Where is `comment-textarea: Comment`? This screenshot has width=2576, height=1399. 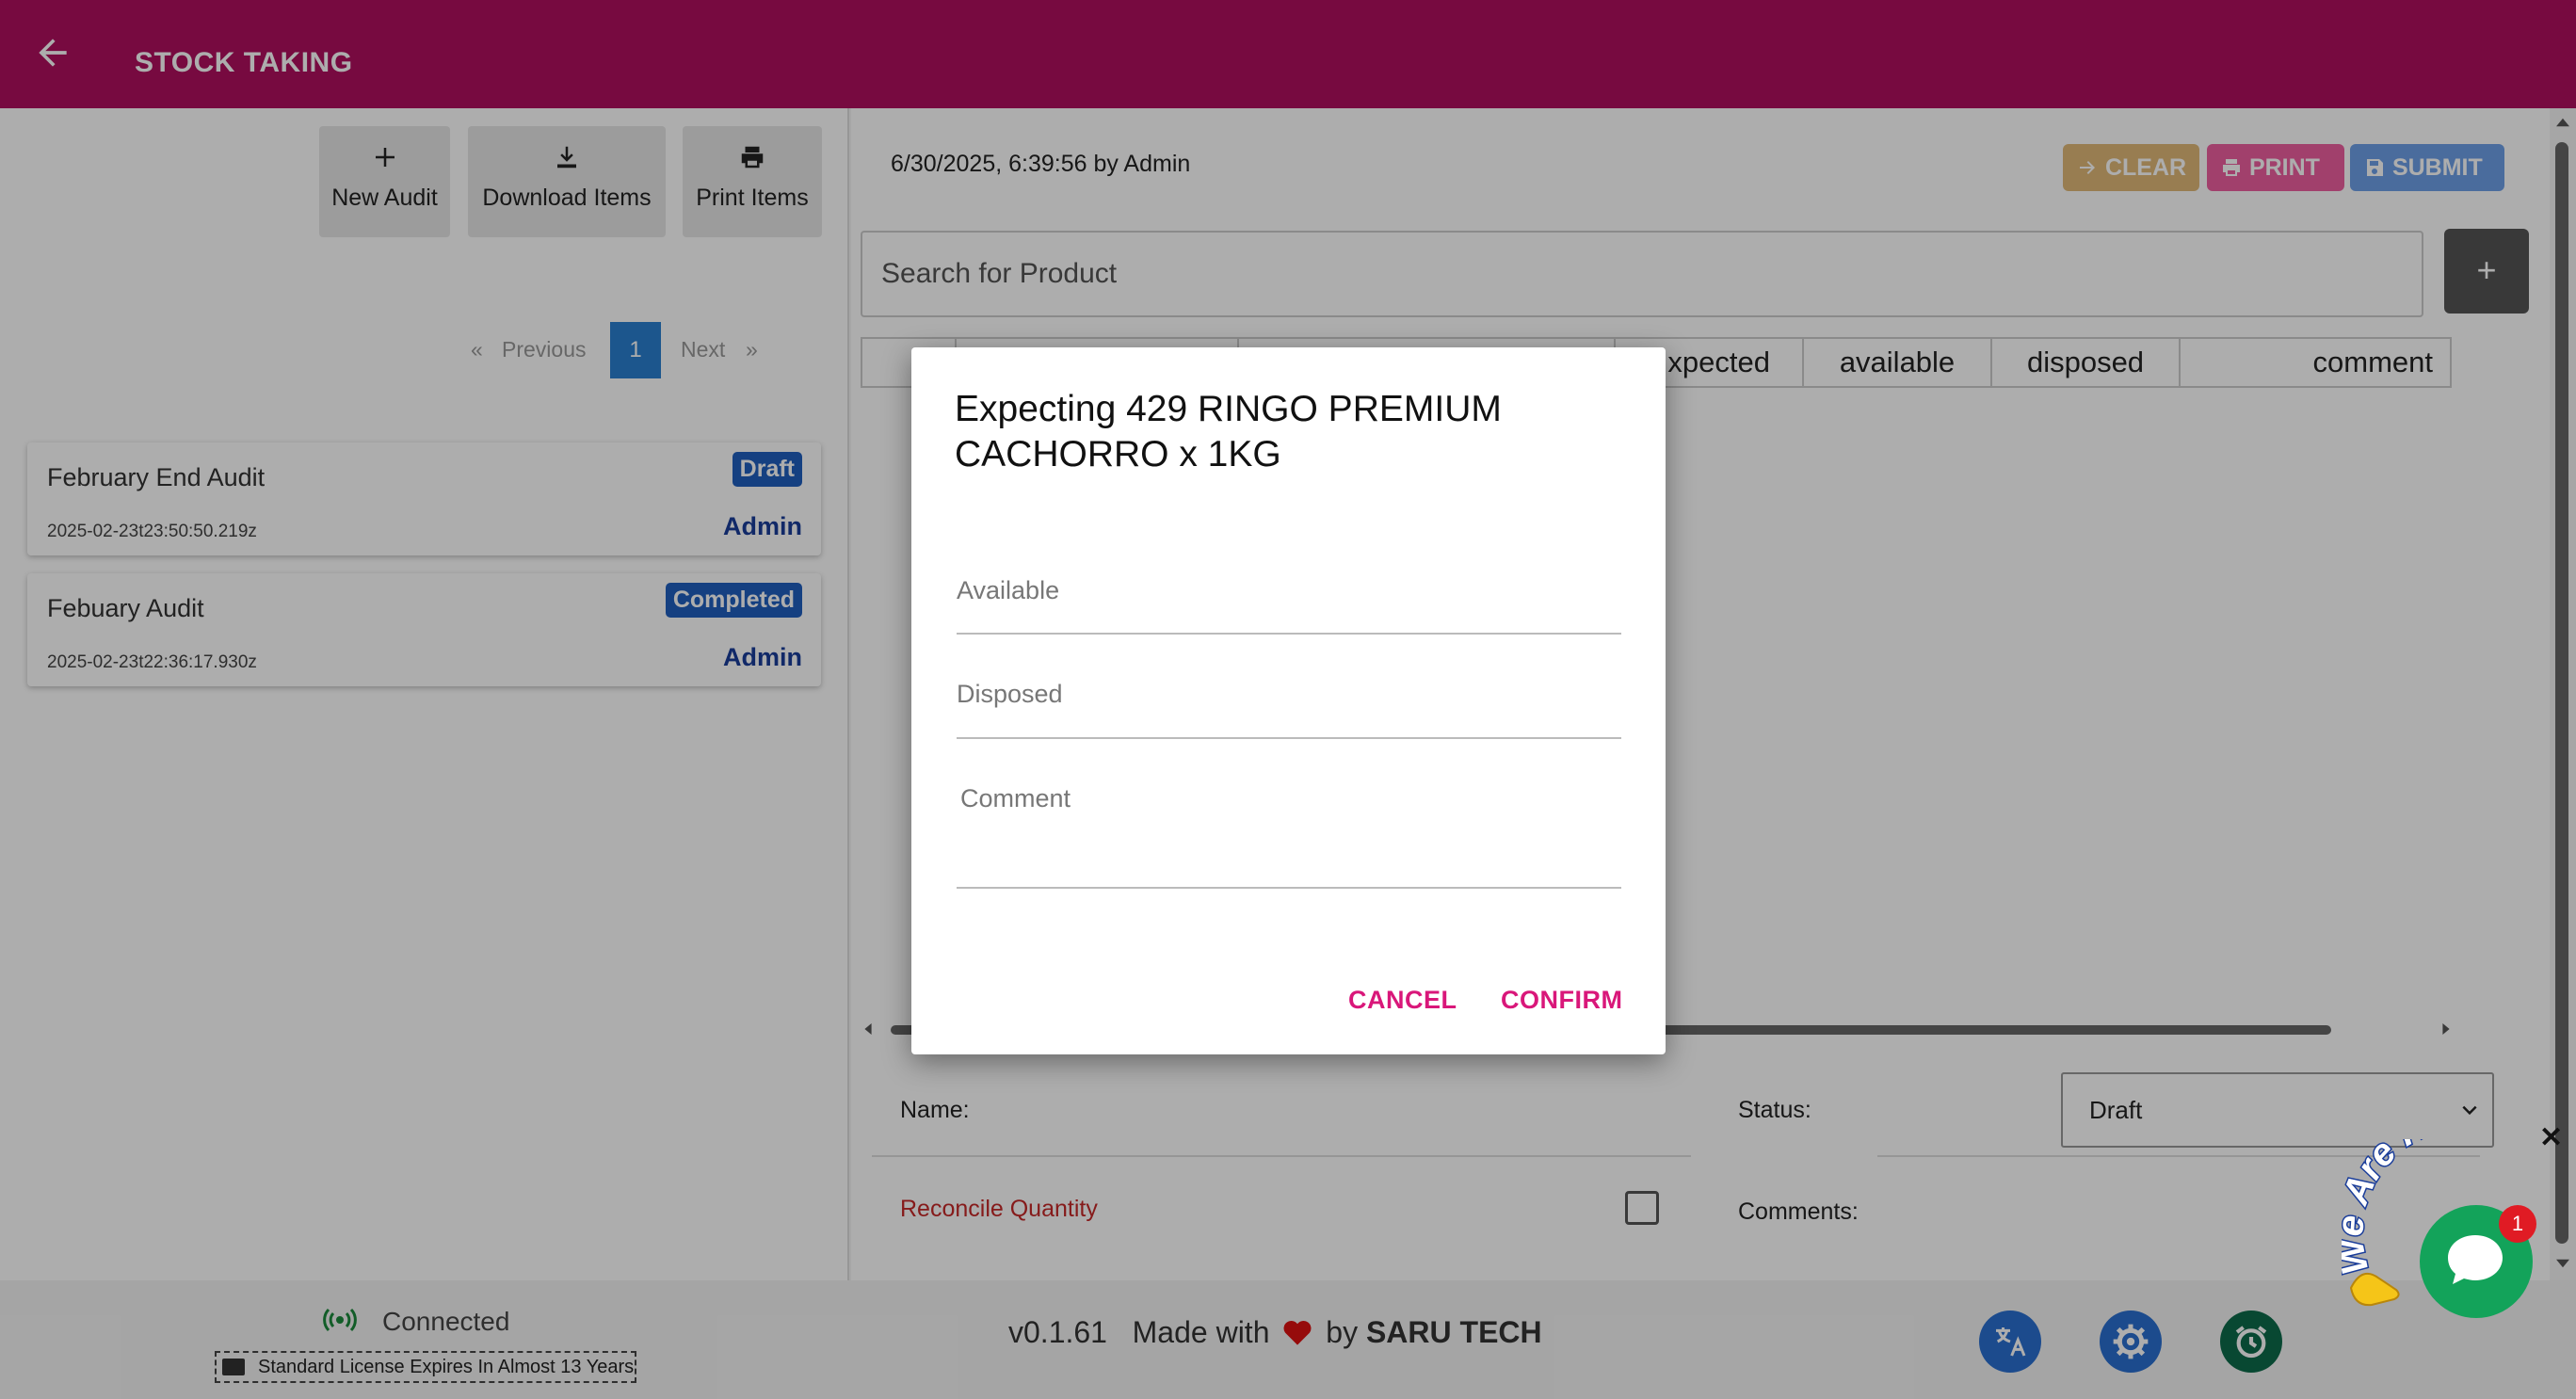 comment-textarea: Comment is located at coordinates (1289, 836).